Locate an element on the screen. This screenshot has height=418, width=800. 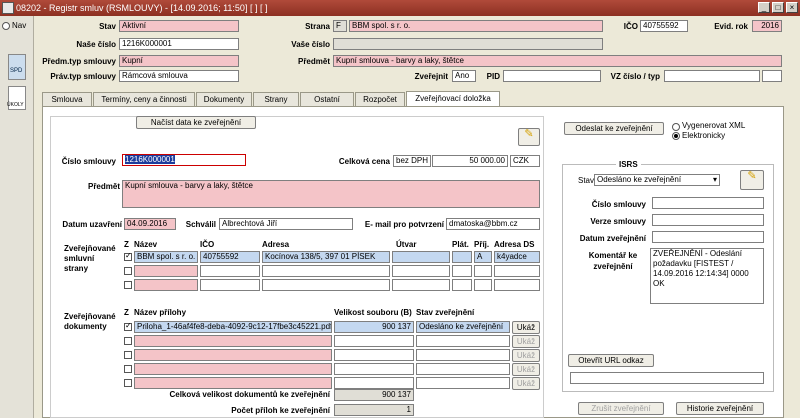
cislo-field: 1216K000001 is located at coordinates (184, 160).